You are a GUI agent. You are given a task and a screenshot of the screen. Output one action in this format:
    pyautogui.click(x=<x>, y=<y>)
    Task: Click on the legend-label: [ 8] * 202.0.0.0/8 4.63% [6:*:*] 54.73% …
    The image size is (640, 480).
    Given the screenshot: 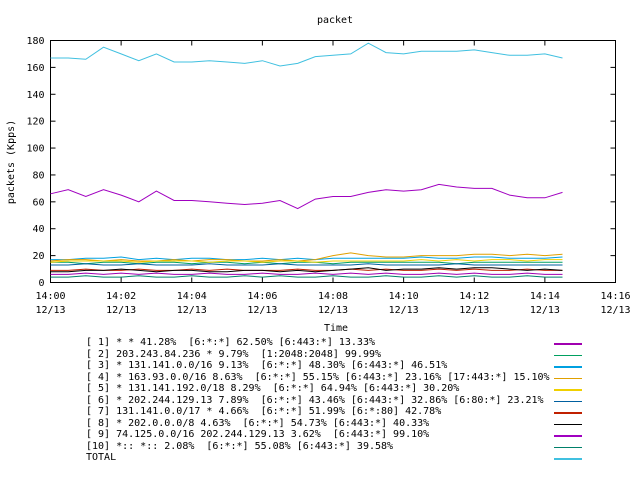 What is the action you would take?
    pyautogui.click(x=258, y=423)
    